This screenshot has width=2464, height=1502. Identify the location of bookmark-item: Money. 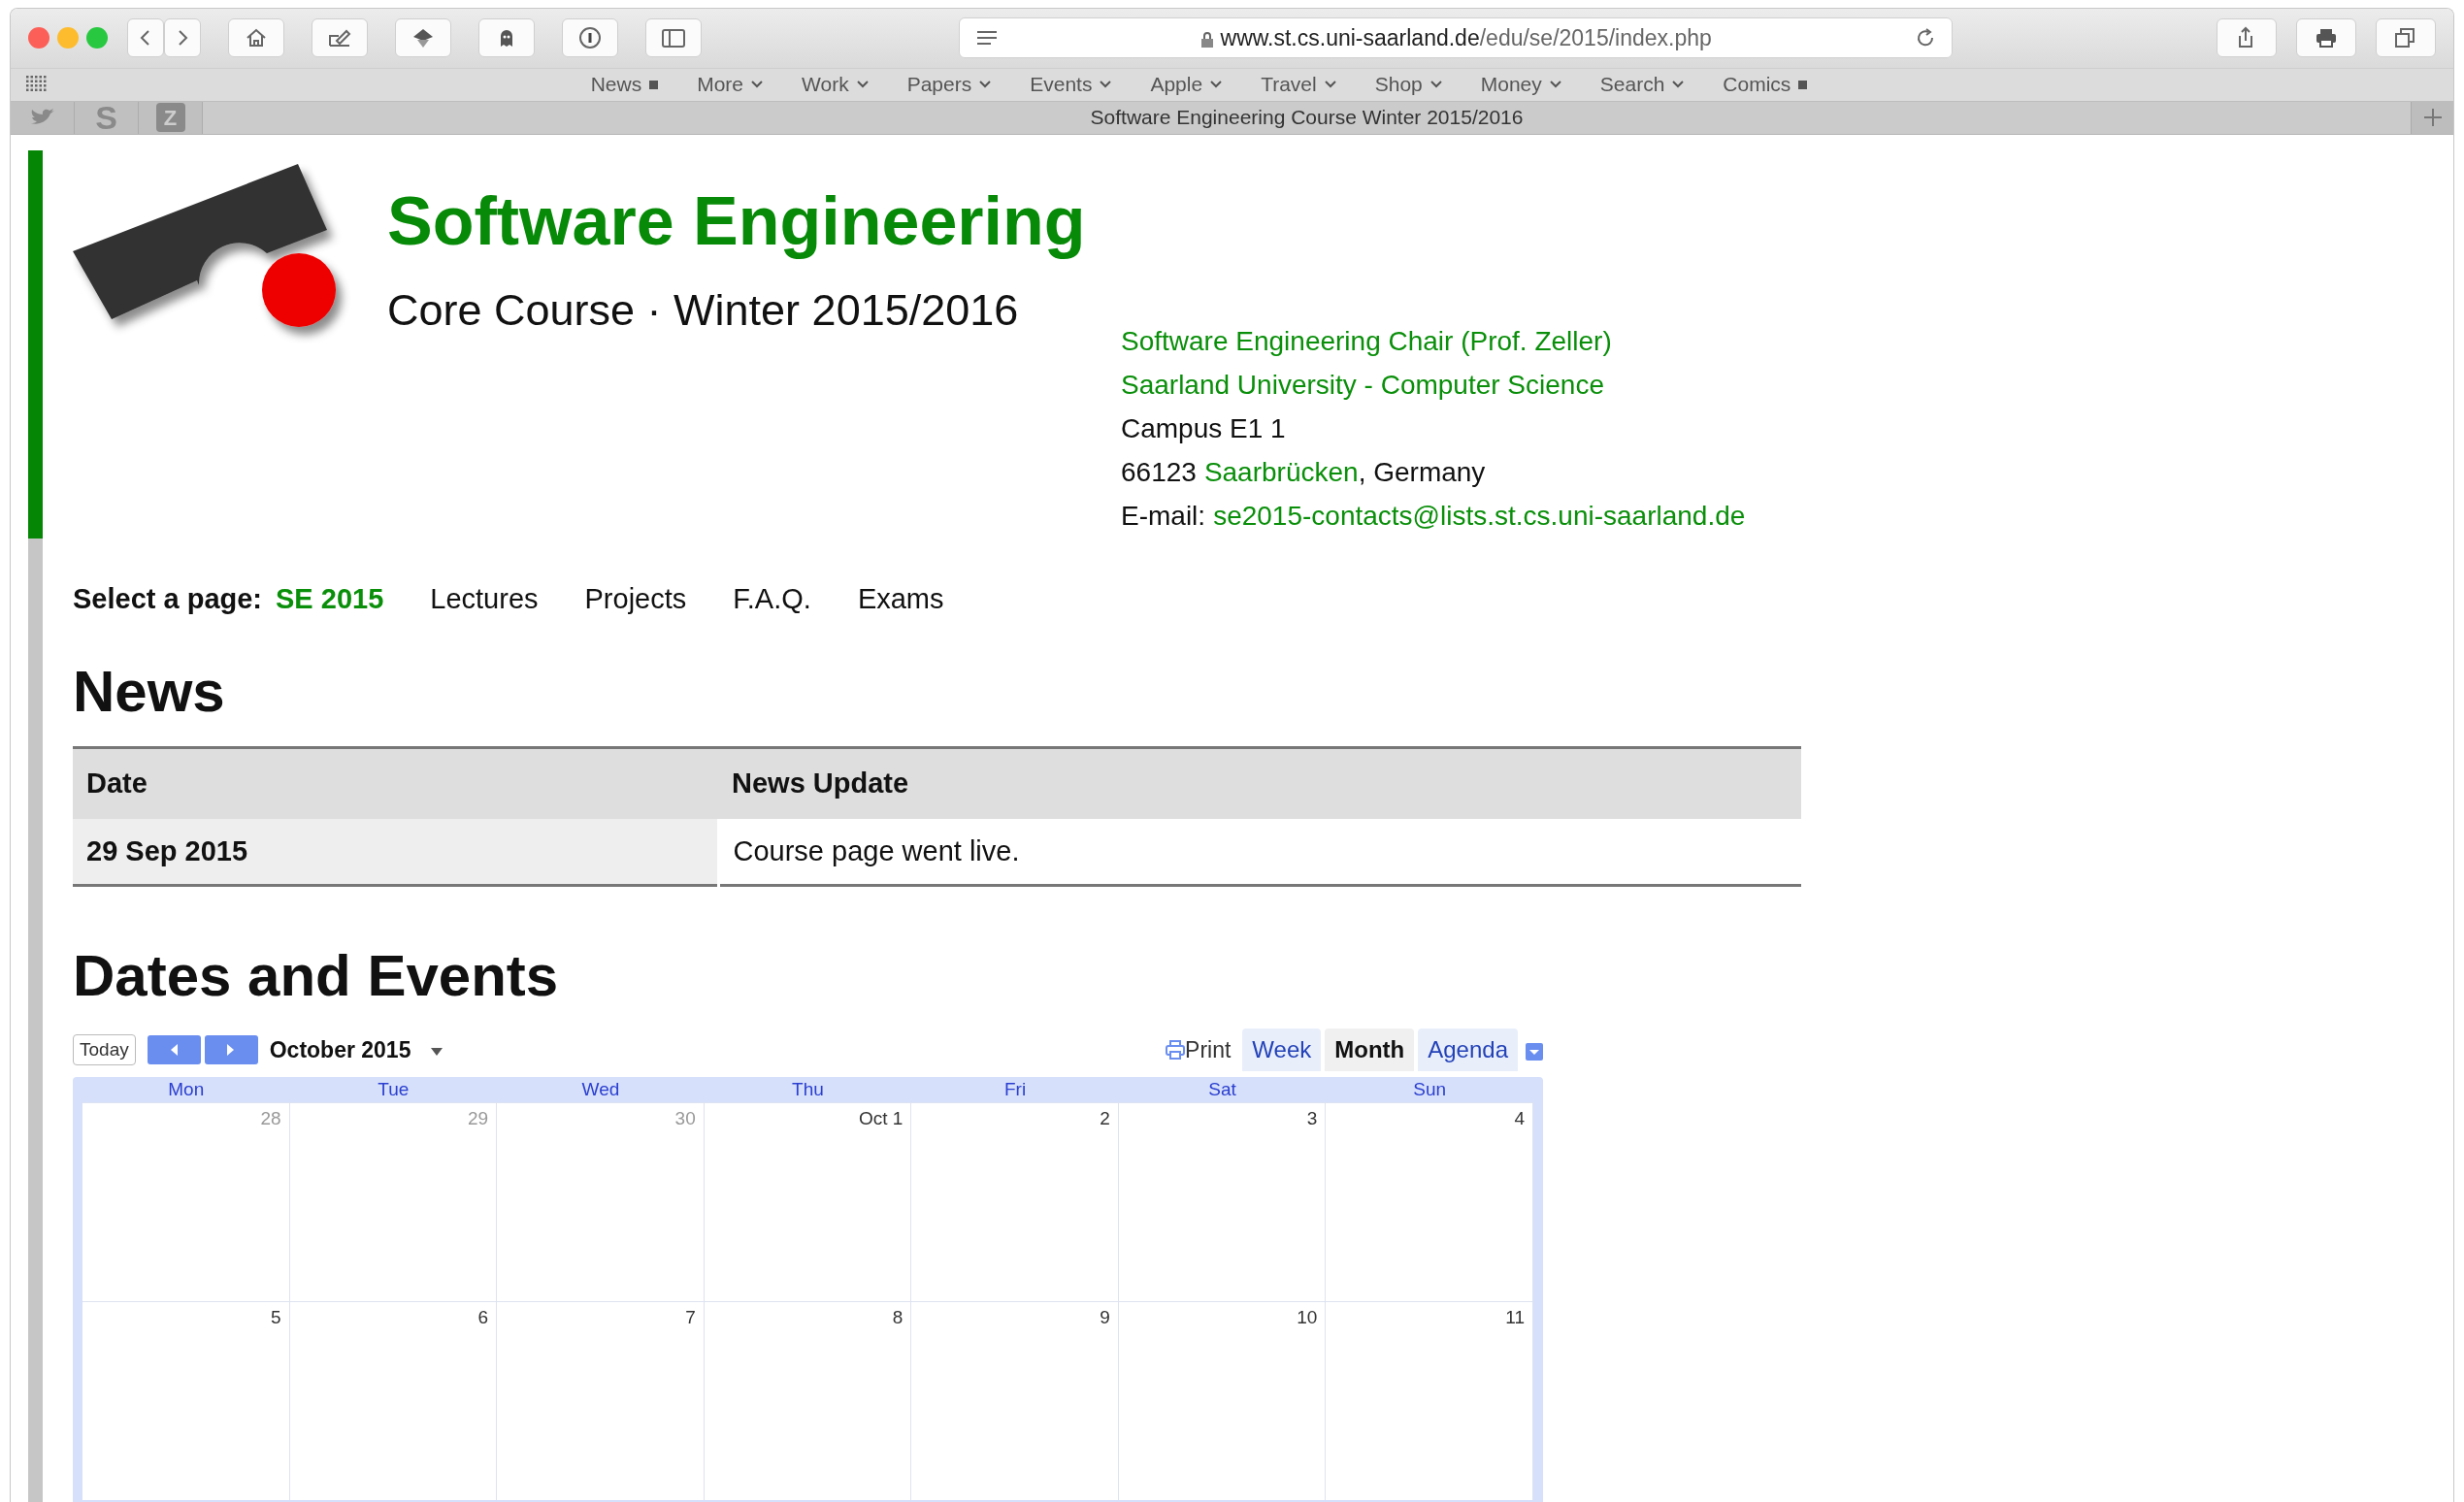
(1521, 84).